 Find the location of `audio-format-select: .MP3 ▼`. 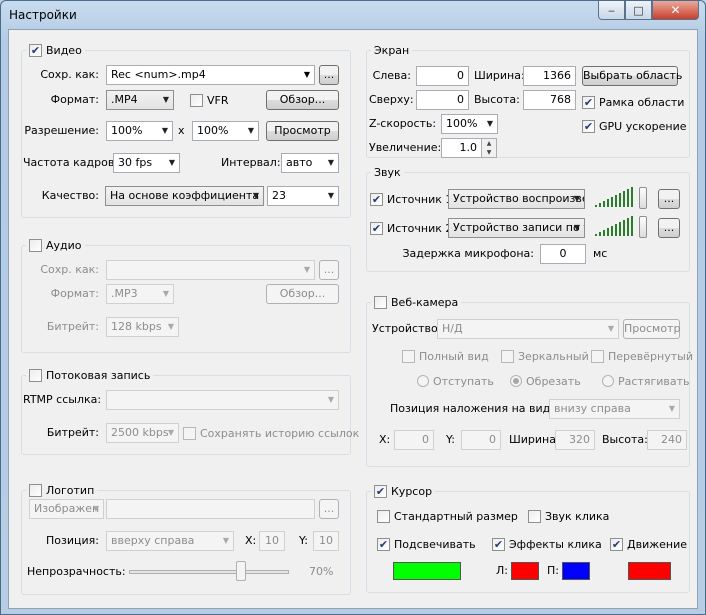

audio-format-select: .MP3 ▼ is located at coordinates (140, 294).